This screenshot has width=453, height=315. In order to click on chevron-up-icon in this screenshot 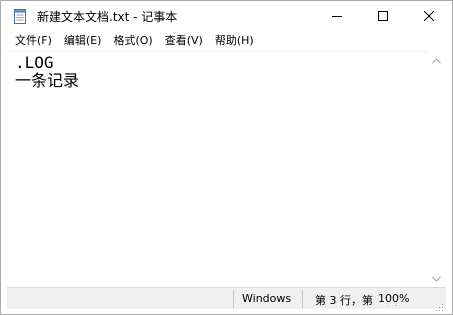, I will do `click(436, 60)`.